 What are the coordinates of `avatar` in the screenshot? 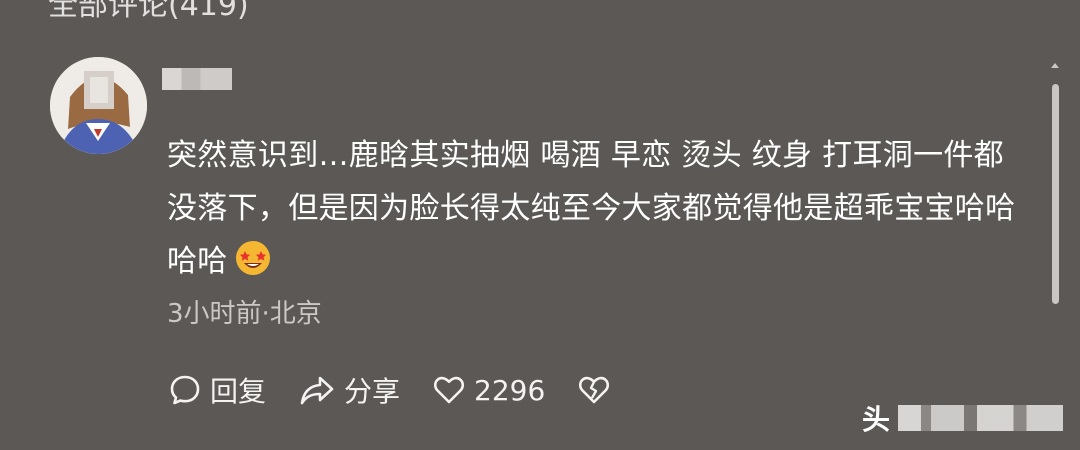 It's located at (98, 105).